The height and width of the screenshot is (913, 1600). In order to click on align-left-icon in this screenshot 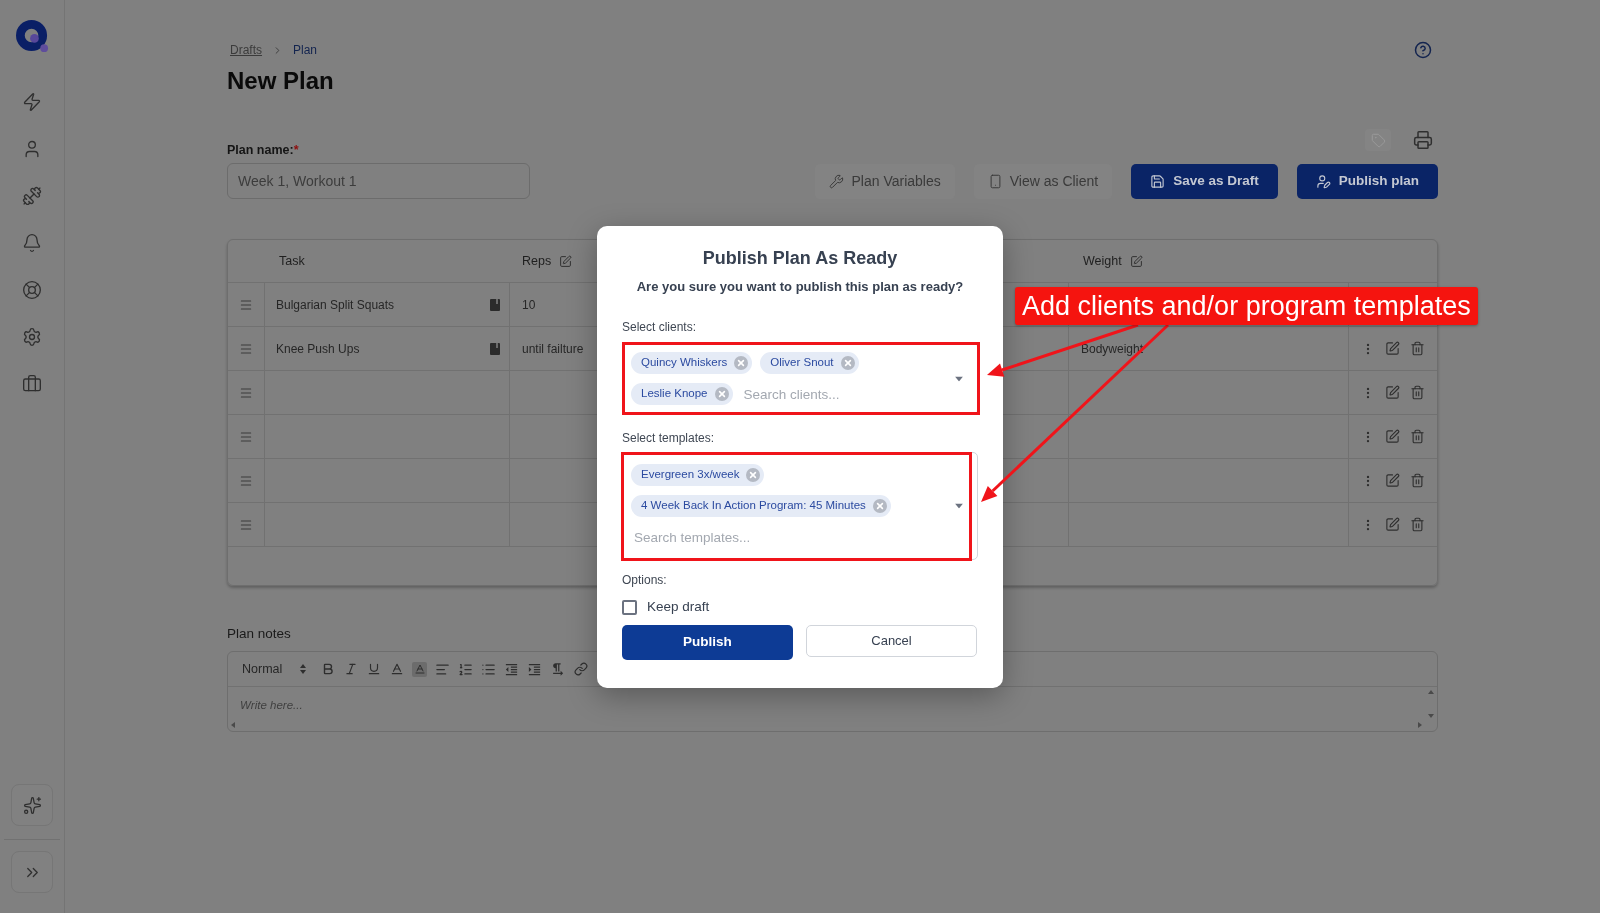, I will do `click(443, 669)`.